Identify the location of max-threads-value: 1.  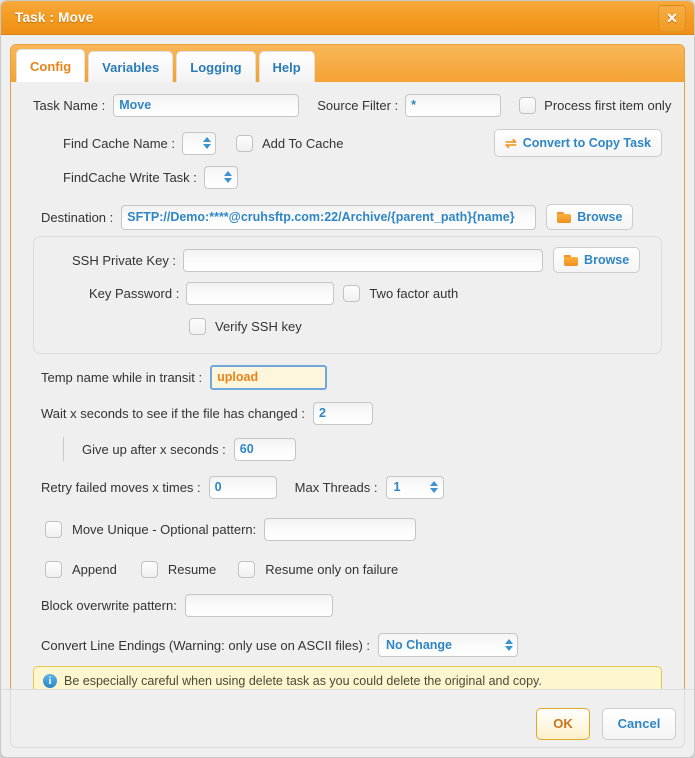
(397, 487).